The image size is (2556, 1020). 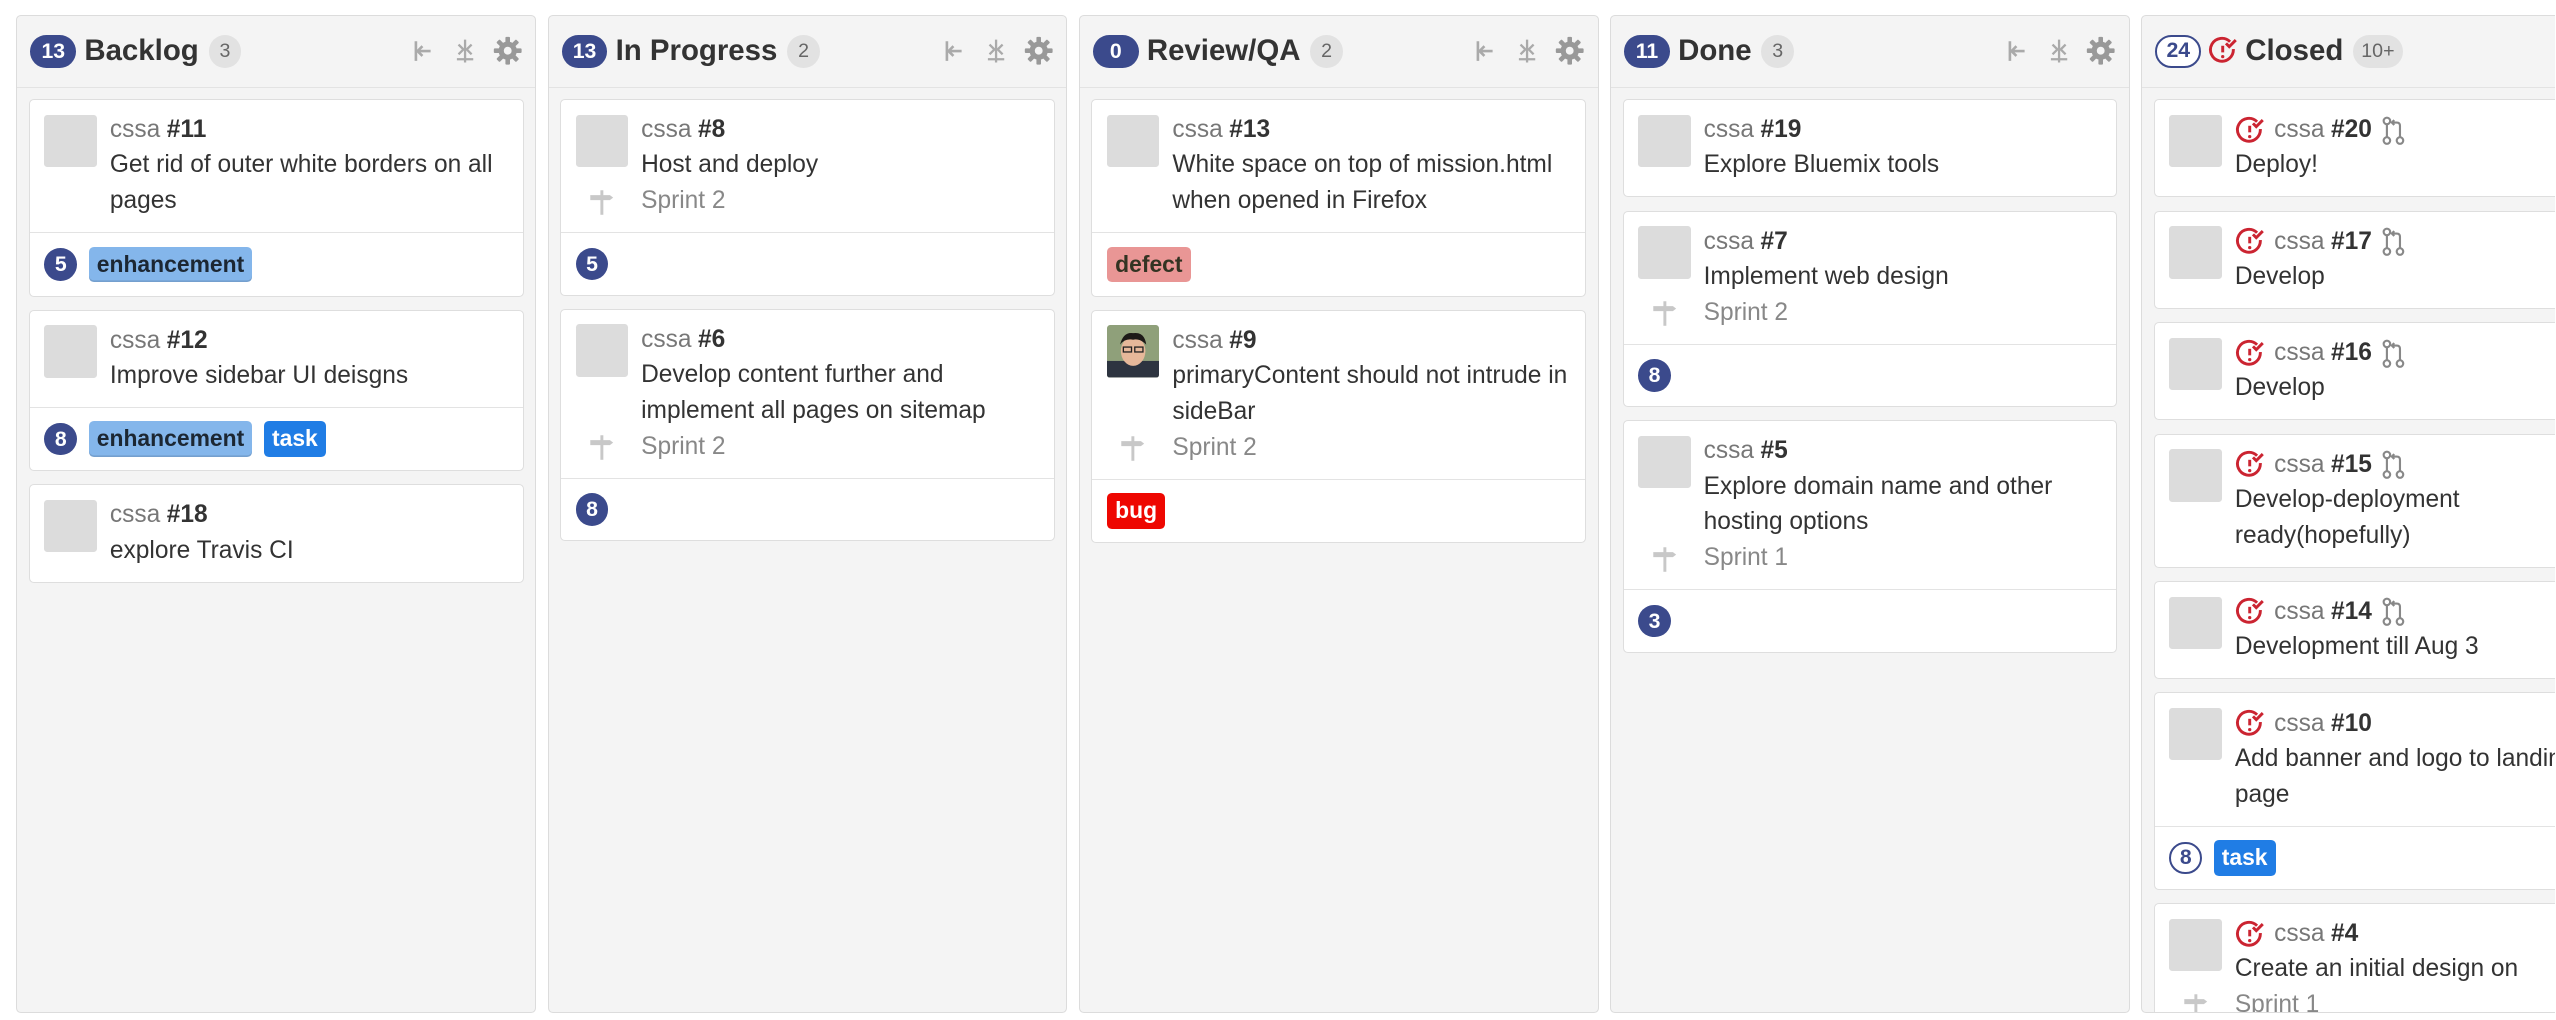 What do you see at coordinates (1242, 341) in the screenshot?
I see `issue-number: #9` at bounding box center [1242, 341].